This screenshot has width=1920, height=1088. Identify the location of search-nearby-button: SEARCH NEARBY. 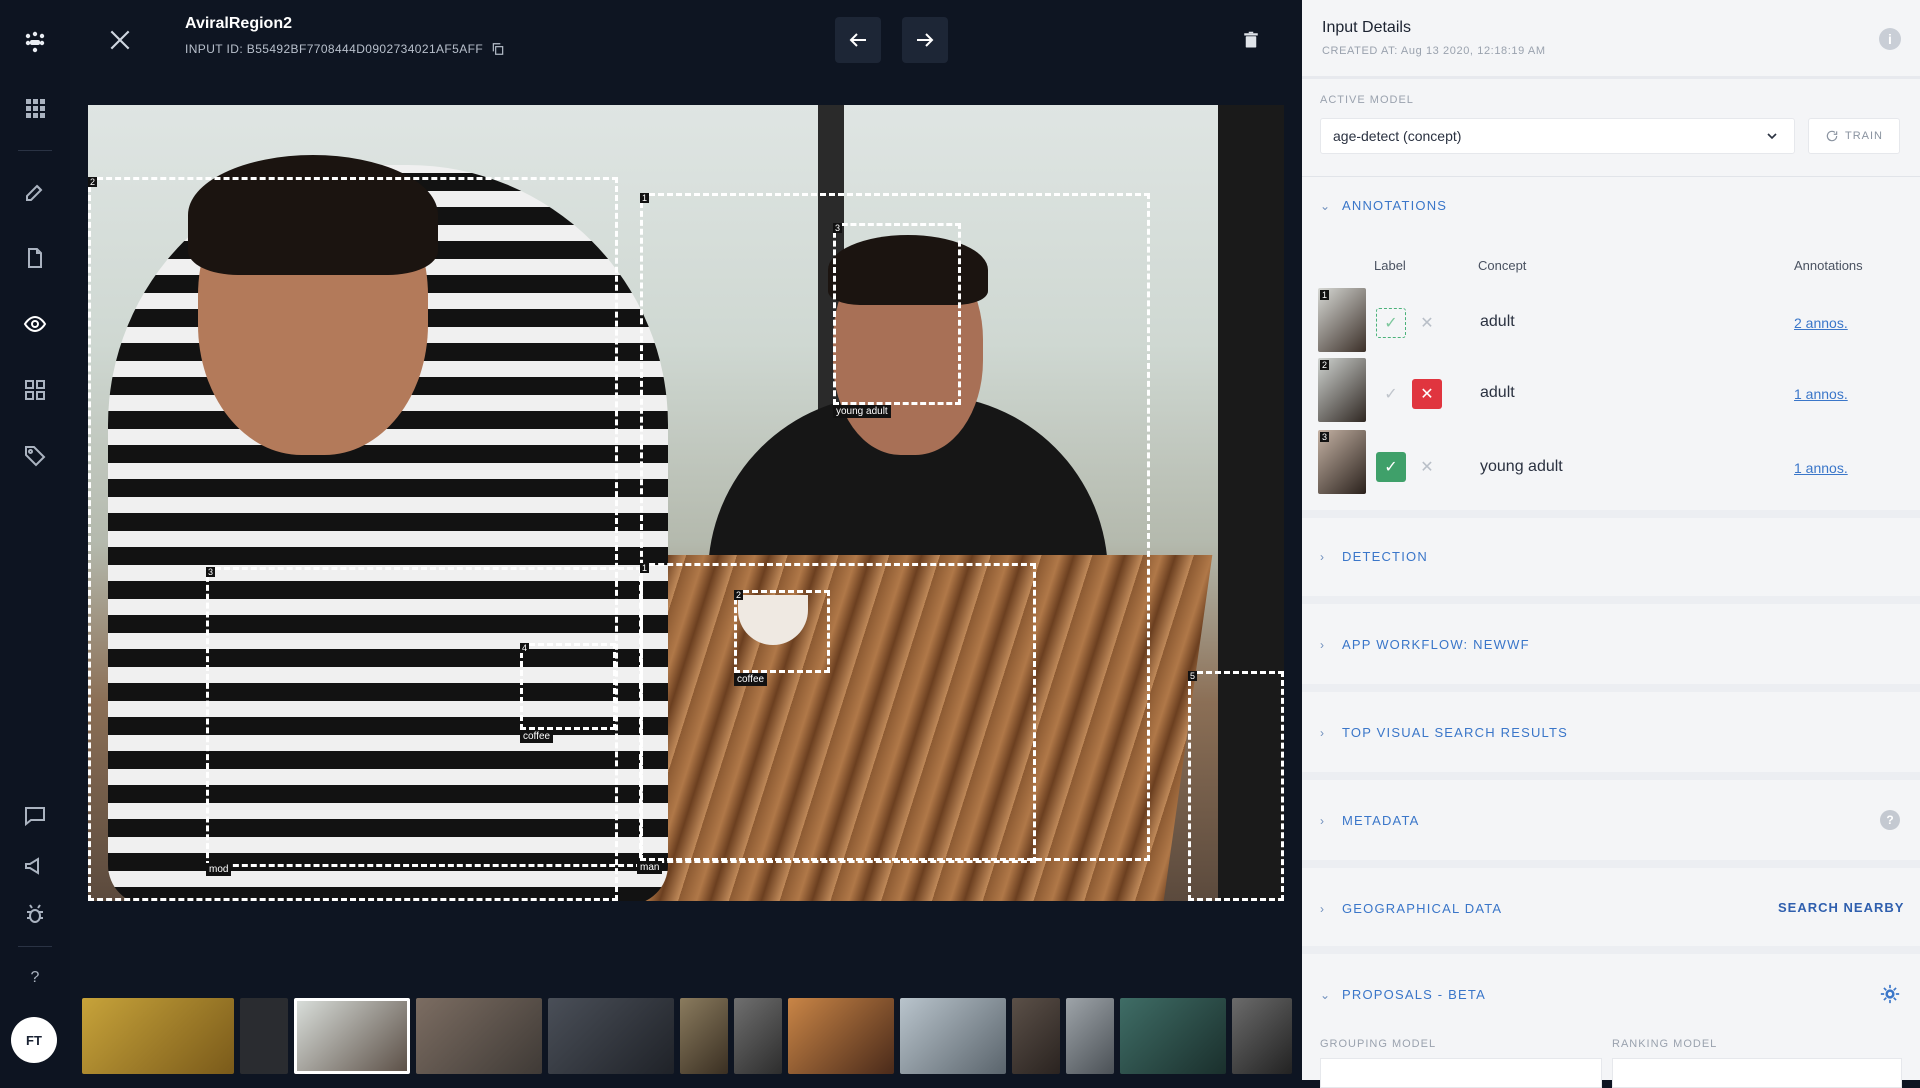
(1841, 907).